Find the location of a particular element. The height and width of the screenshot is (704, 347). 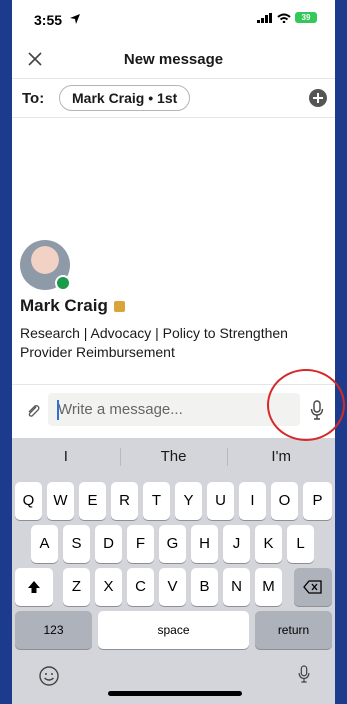

recipient-chip: Mark Craig • 1st is located at coordinates (125, 98).